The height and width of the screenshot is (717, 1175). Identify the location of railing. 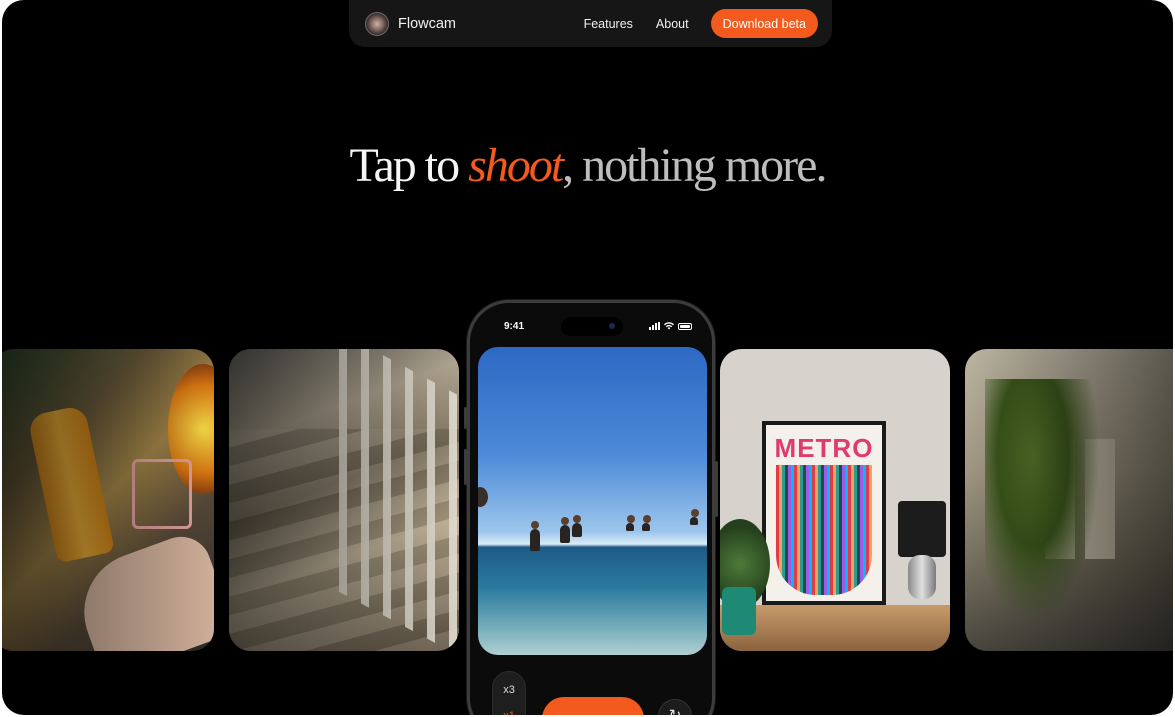
(399, 500).